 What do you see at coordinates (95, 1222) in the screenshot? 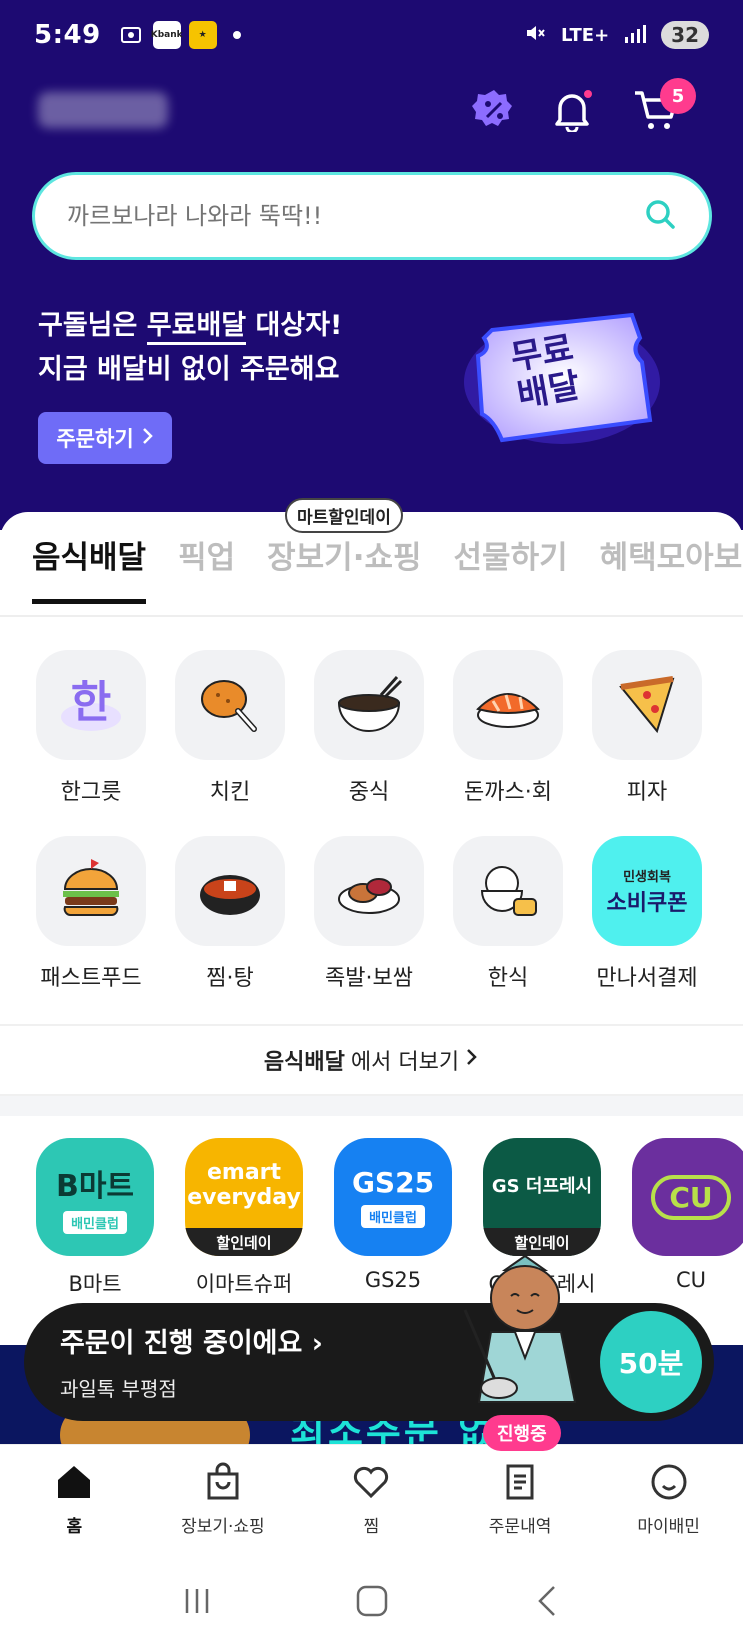
I see `bmart-club-tag: 배민클럽` at bounding box center [95, 1222].